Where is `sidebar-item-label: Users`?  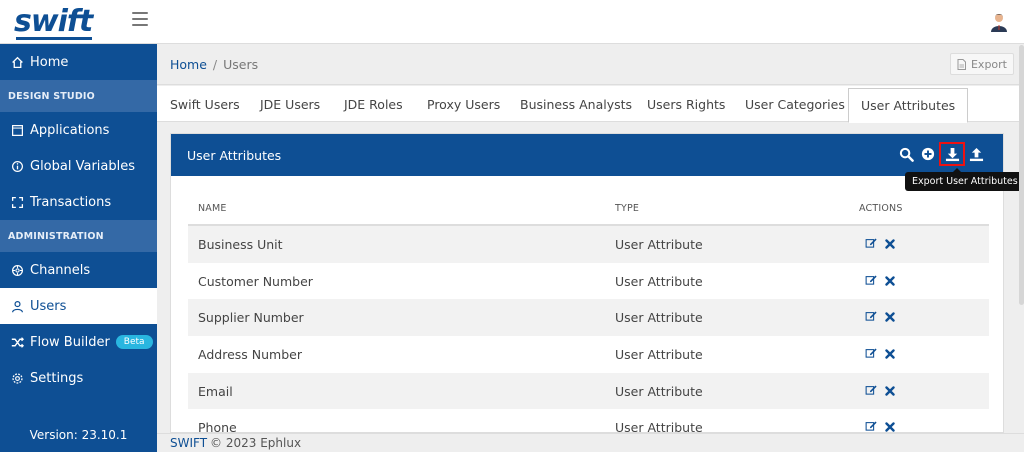
sidebar-item-label: Users is located at coordinates (48, 306).